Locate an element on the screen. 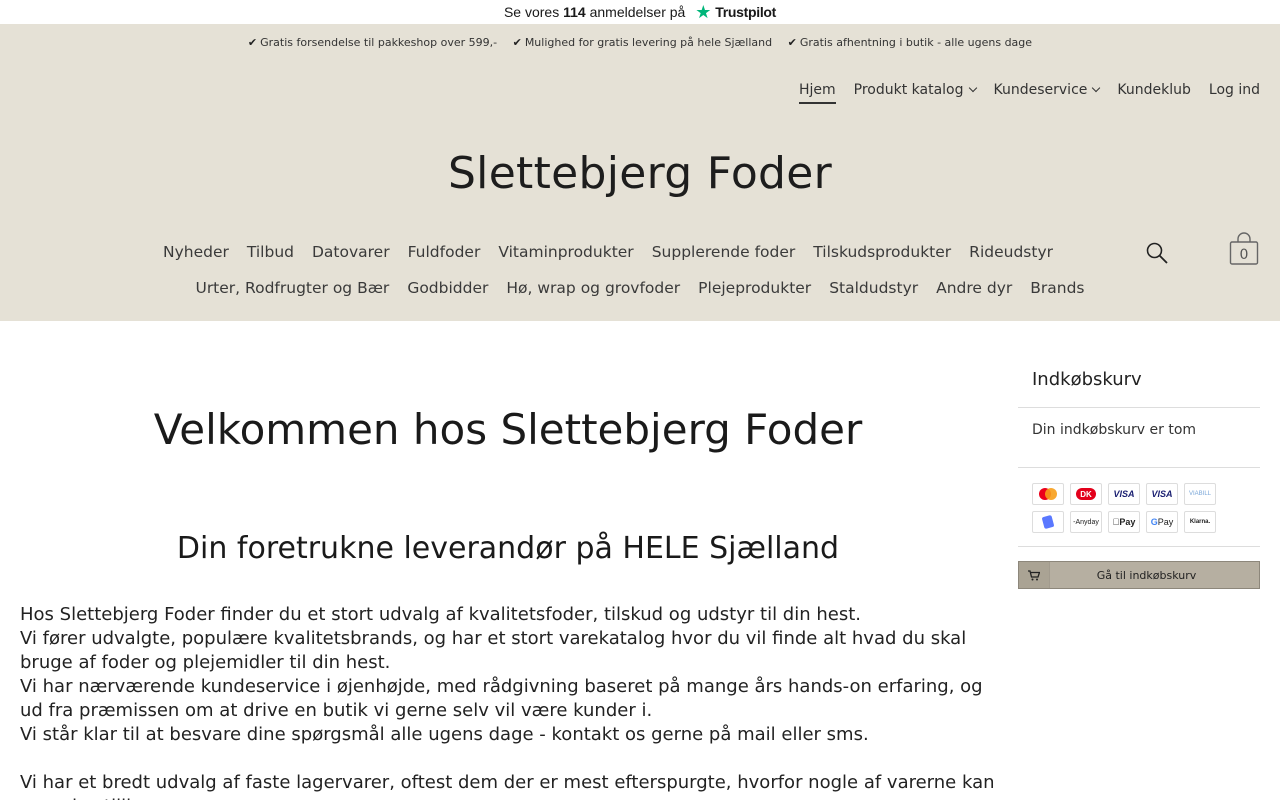 The width and height of the screenshot is (1280, 800). go-to-cart-button: Gå til indkøbskurv is located at coordinates (1139, 575).